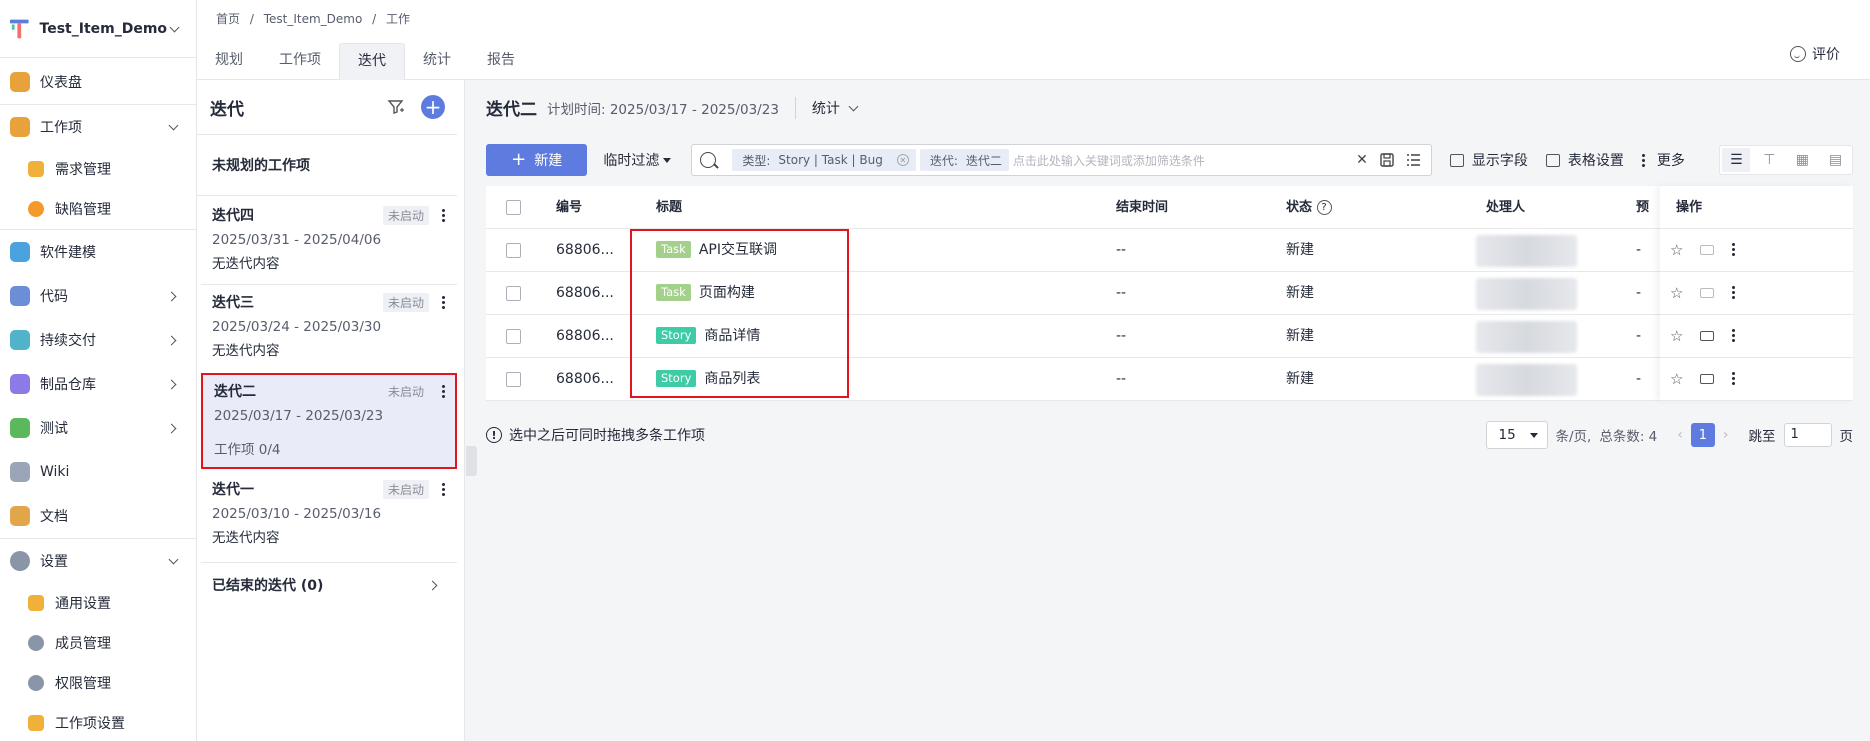  Describe the element at coordinates (98, 643) in the screenshot. I see `sidebar-item-members: 成员管理` at that location.